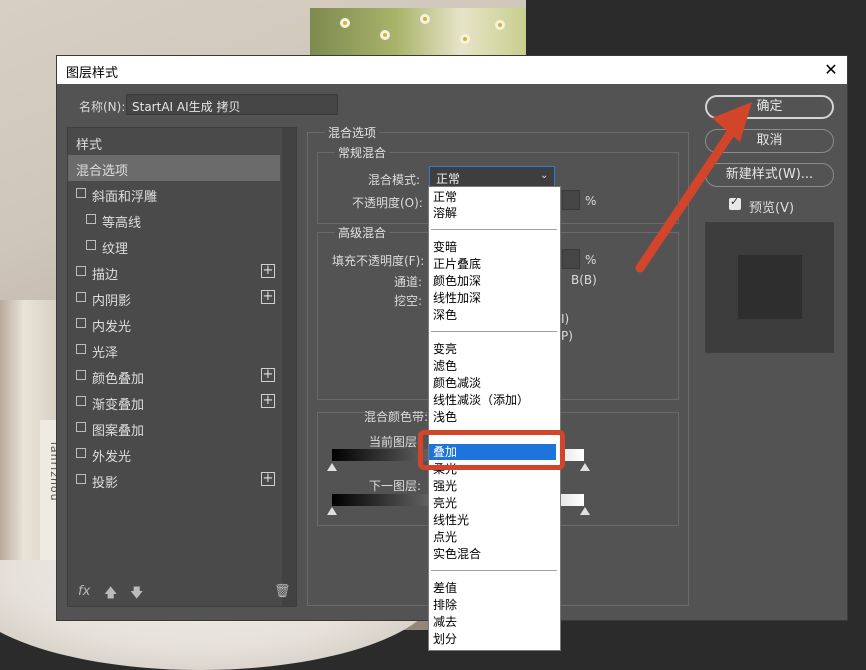 This screenshot has height=670, width=866. Describe the element at coordinates (585, 467) in the screenshot. I see `this-layer-white-slider` at that location.